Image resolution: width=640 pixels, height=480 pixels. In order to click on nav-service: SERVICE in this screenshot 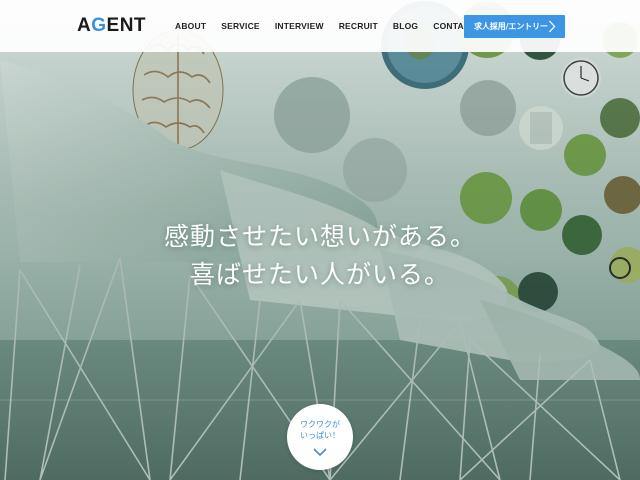, I will do `click(240, 26)`.